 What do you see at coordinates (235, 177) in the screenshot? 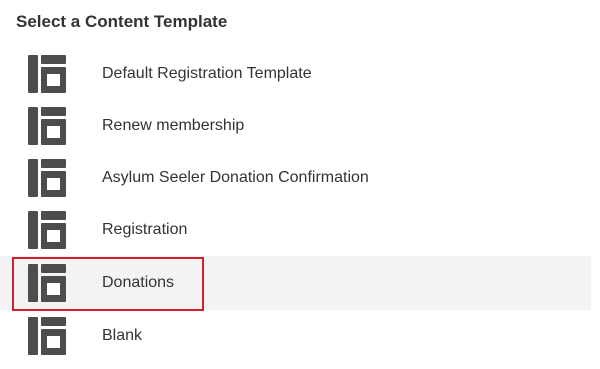
I see `template-label: Asylum Seeler Donation Confirmation` at bounding box center [235, 177].